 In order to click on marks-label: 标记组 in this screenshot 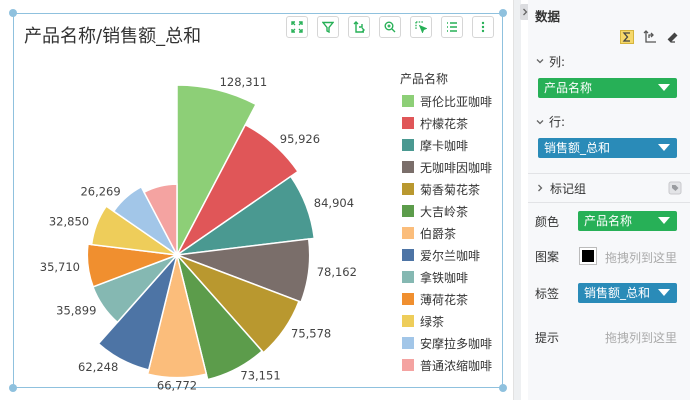, I will do `click(568, 189)`.